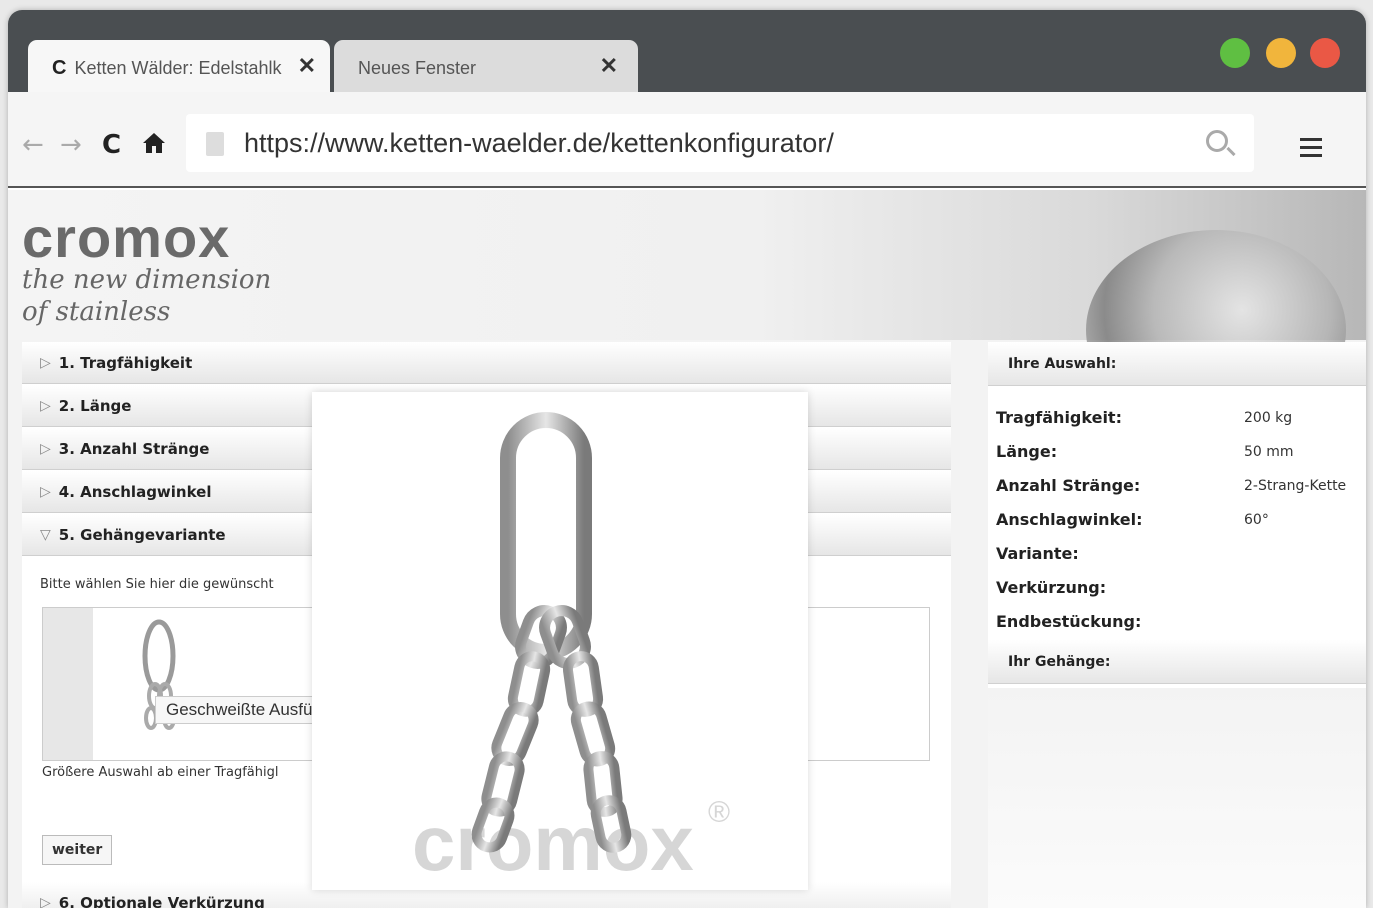 This screenshot has width=1373, height=908. What do you see at coordinates (1268, 418) in the screenshot?
I see `summary-value: 200 kg` at bounding box center [1268, 418].